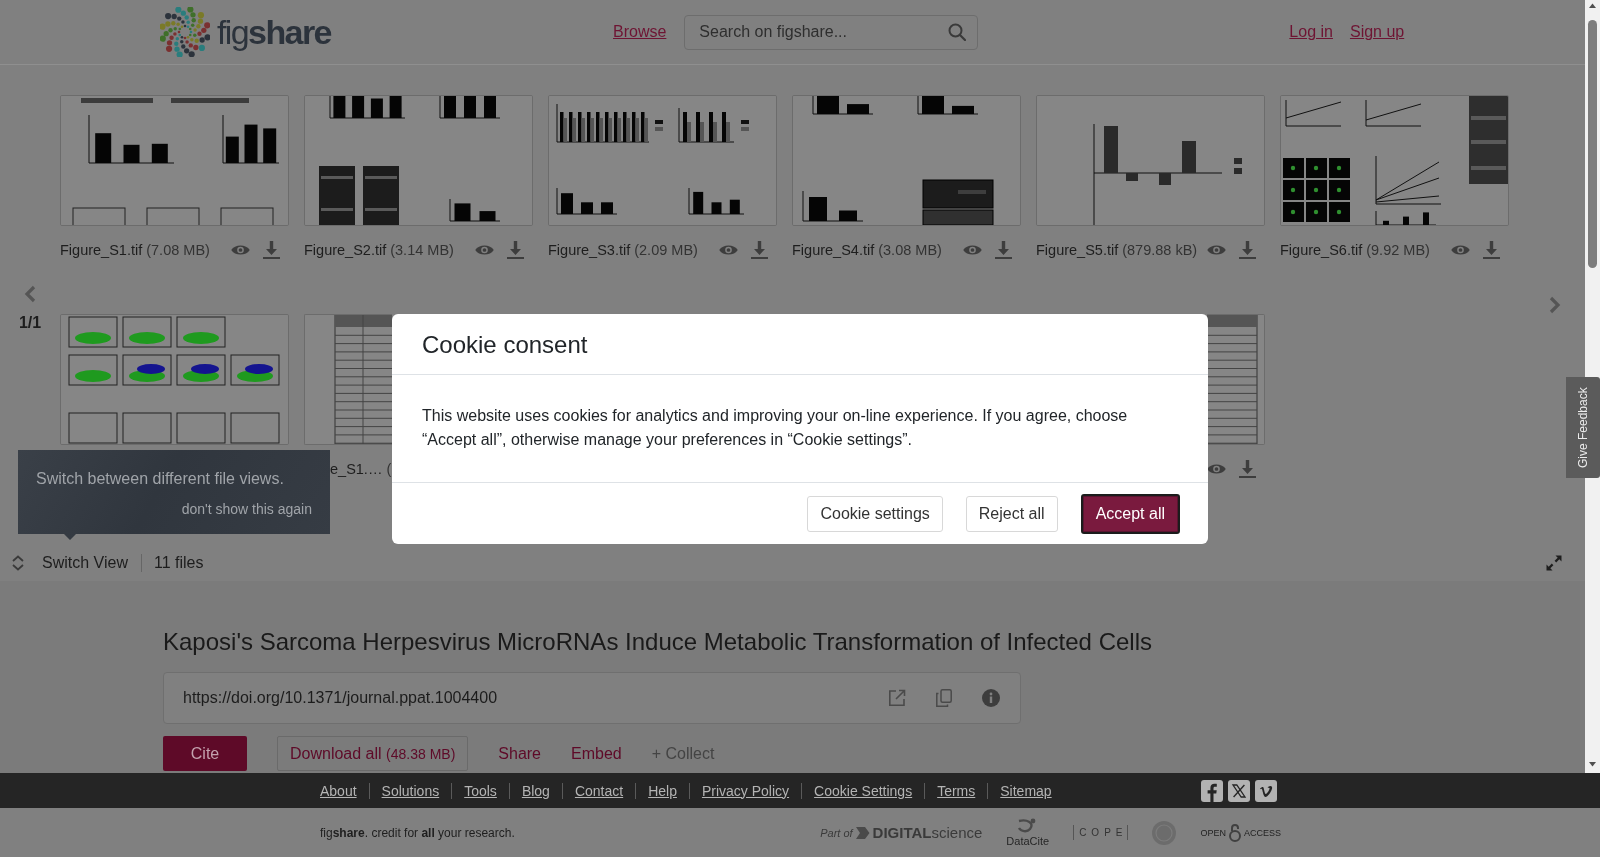  Describe the element at coordinates (344, 790) in the screenshot. I see `footer-link: About` at that location.